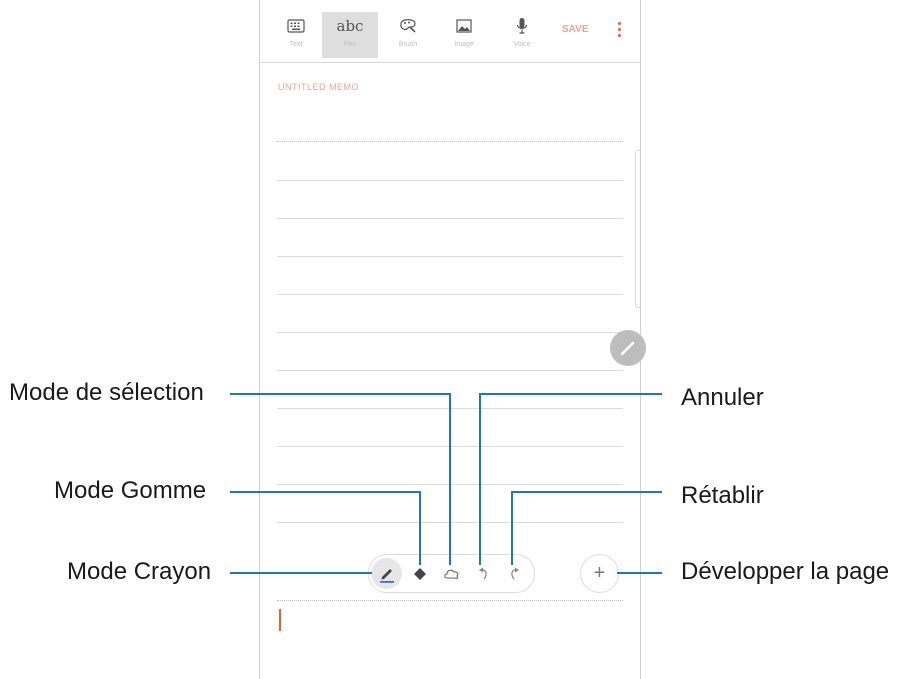  Describe the element at coordinates (106, 392) in the screenshot. I see `callout-selection-mode: Mode de sélection` at that location.